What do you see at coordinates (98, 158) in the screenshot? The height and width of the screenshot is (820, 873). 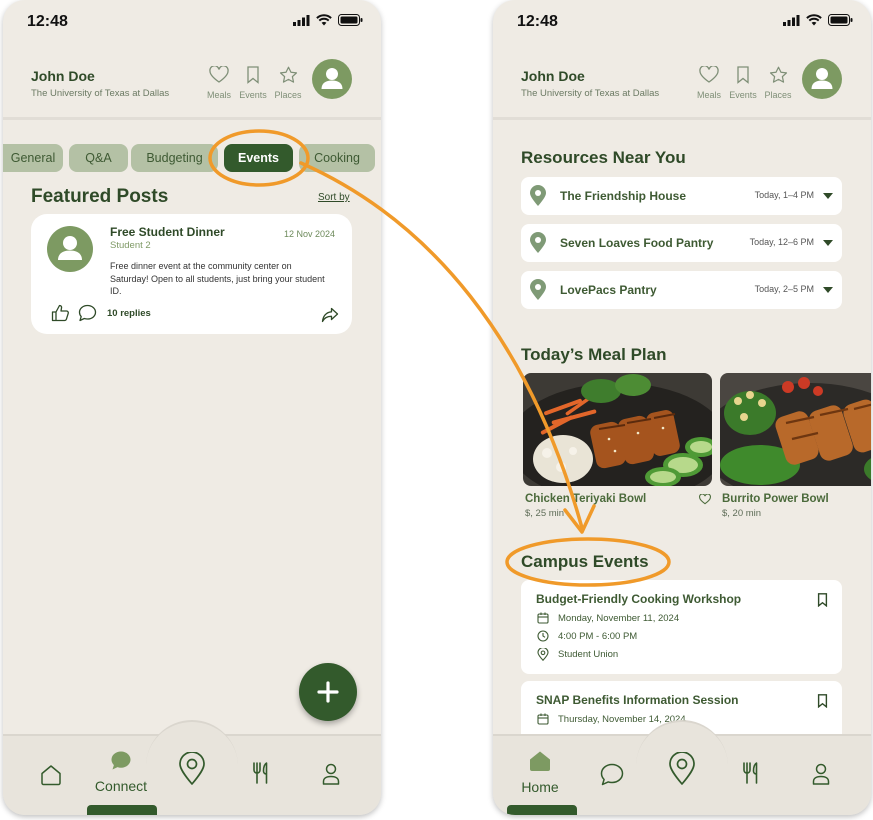 I see `tab-qa: Q&A` at bounding box center [98, 158].